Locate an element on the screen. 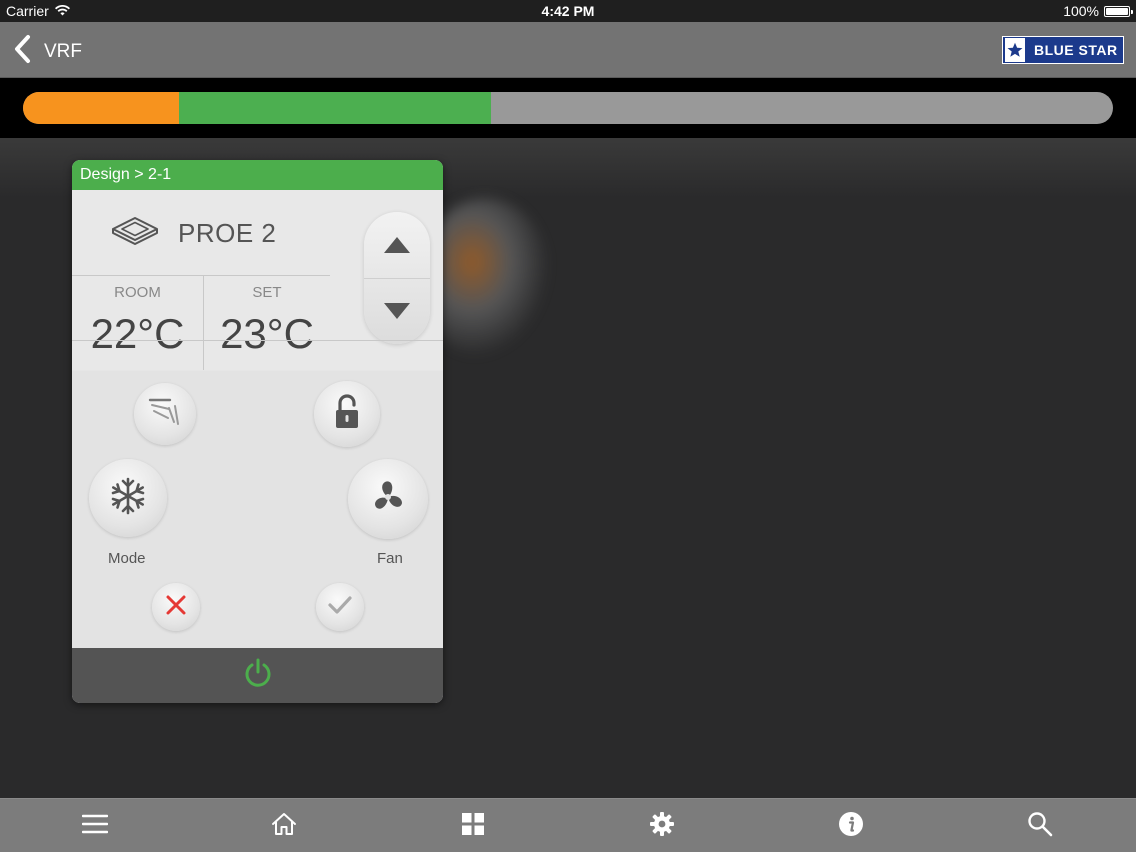  blue-star-logo: BLUE STAR is located at coordinates (1063, 50).